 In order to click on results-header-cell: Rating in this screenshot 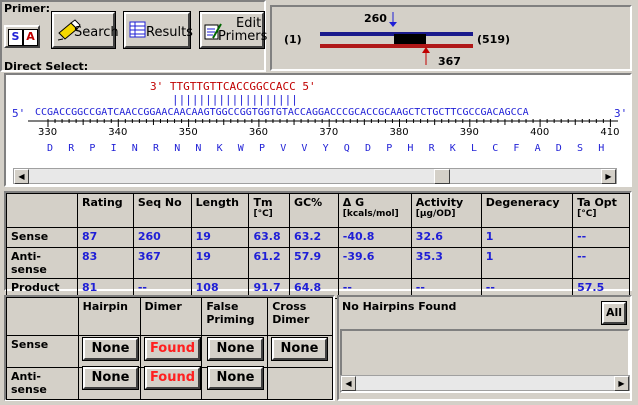, I will do `click(105, 210)`.